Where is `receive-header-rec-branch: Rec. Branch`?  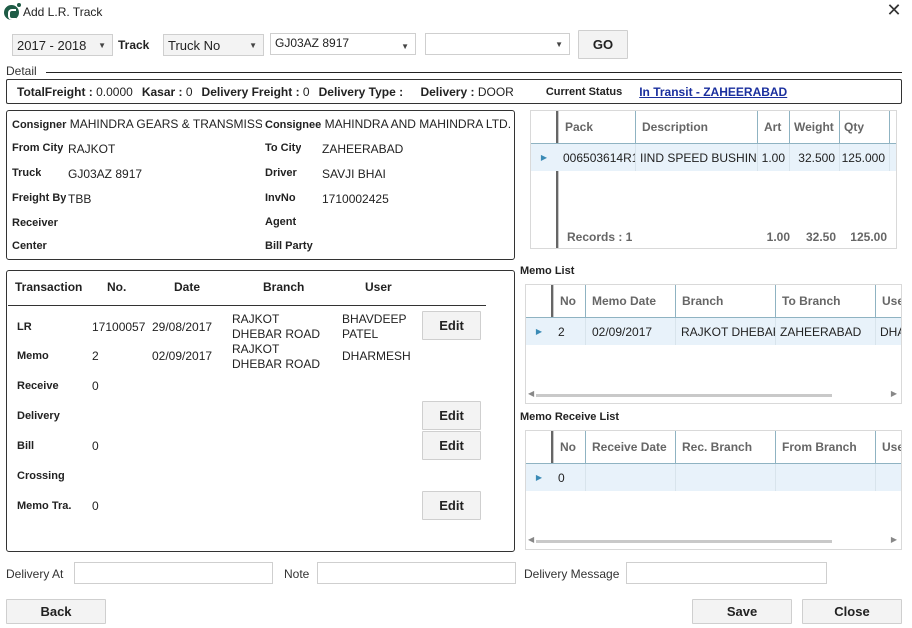 receive-header-rec-branch: Rec. Branch is located at coordinates (726, 447).